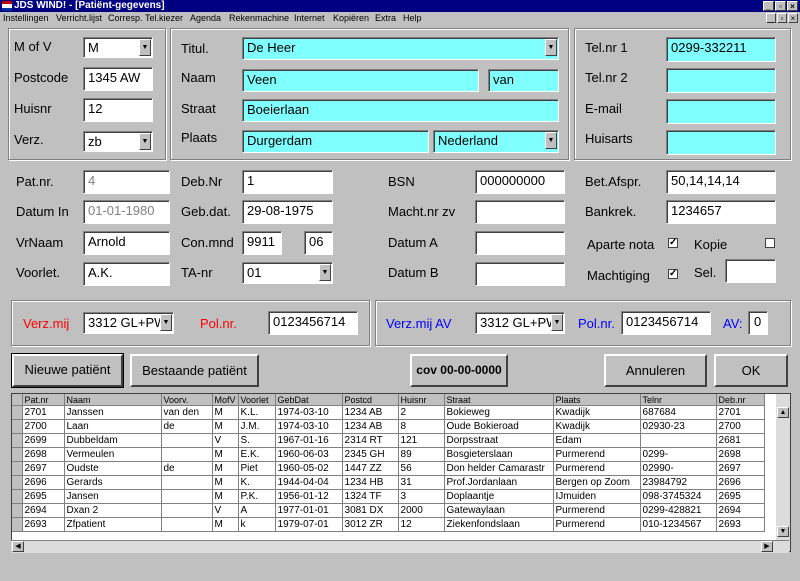  Describe the element at coordinates (655, 370) in the screenshot. I see `annuleren-button: Annuleren` at that location.